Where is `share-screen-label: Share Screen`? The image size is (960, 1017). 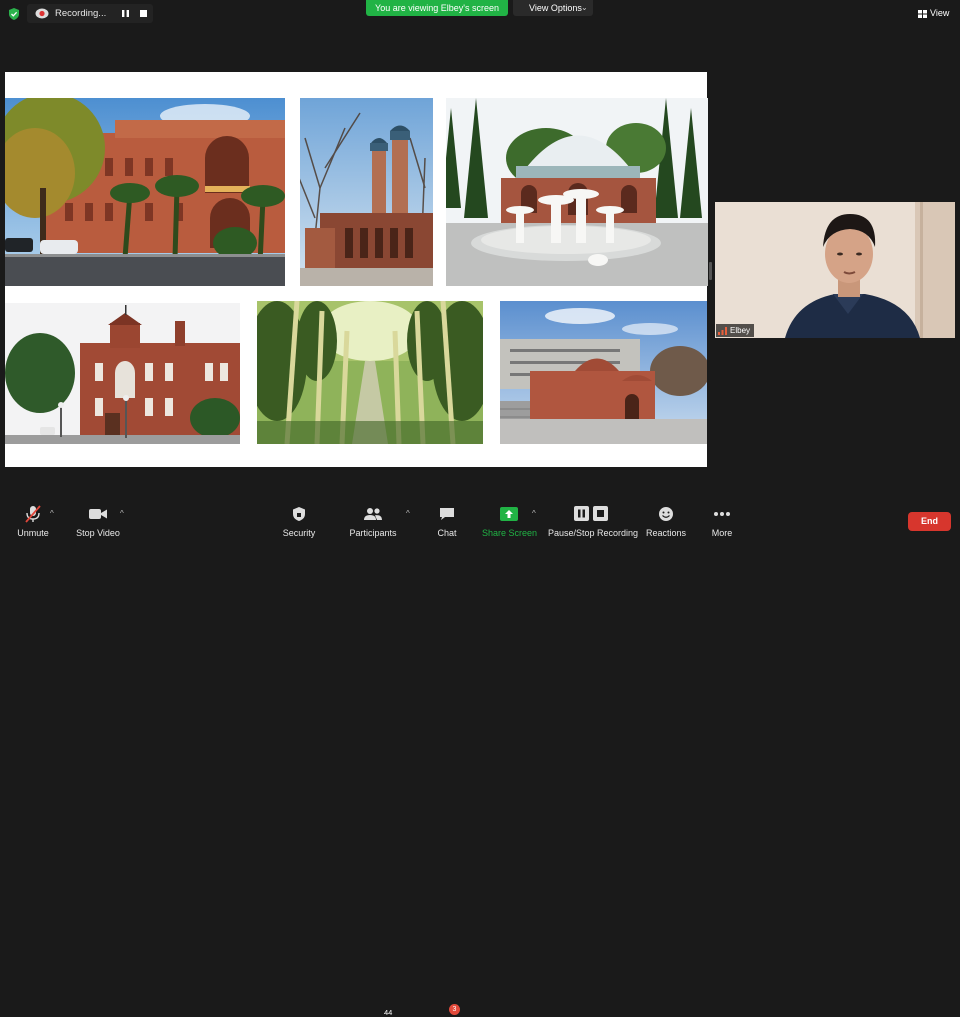
share-screen-label: Share Screen is located at coordinates (510, 533).